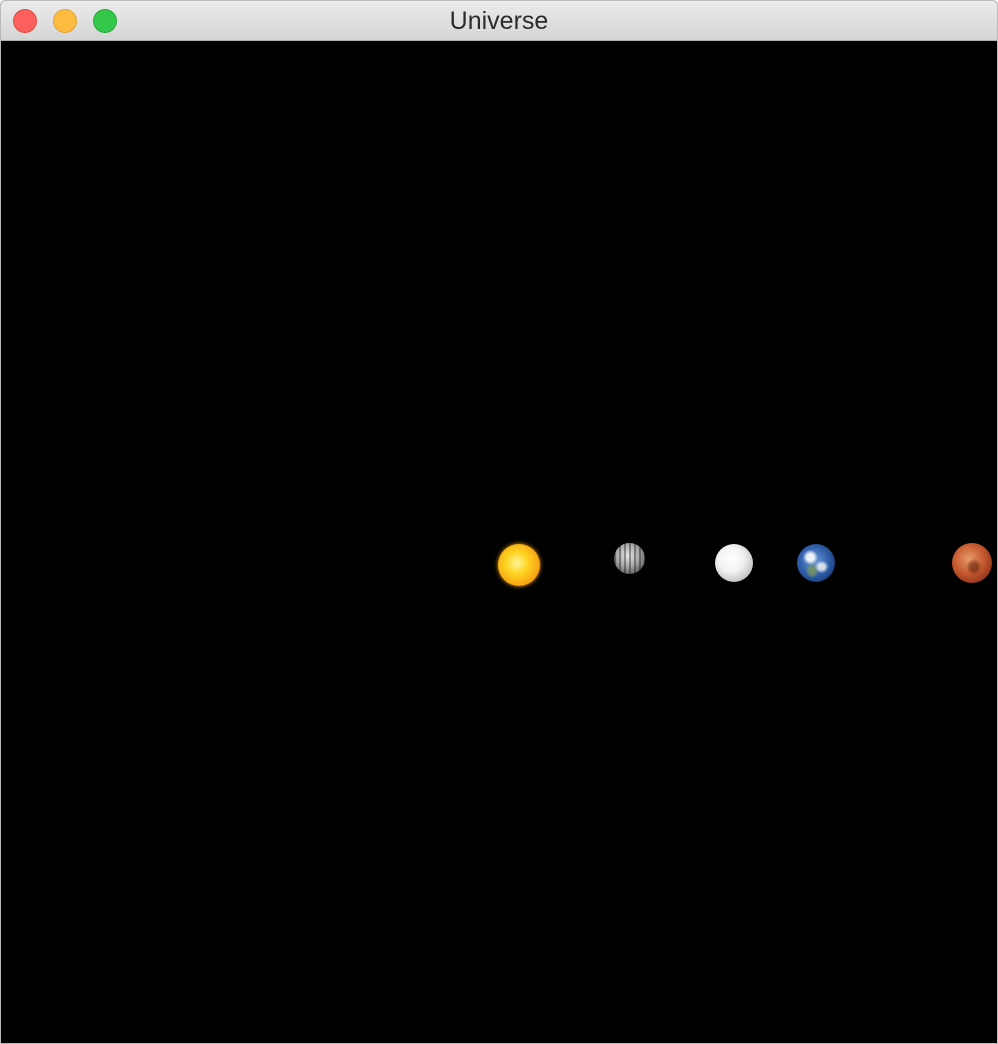 The height and width of the screenshot is (1044, 998). What do you see at coordinates (629, 558) in the screenshot?
I see `mercury-icon` at bounding box center [629, 558].